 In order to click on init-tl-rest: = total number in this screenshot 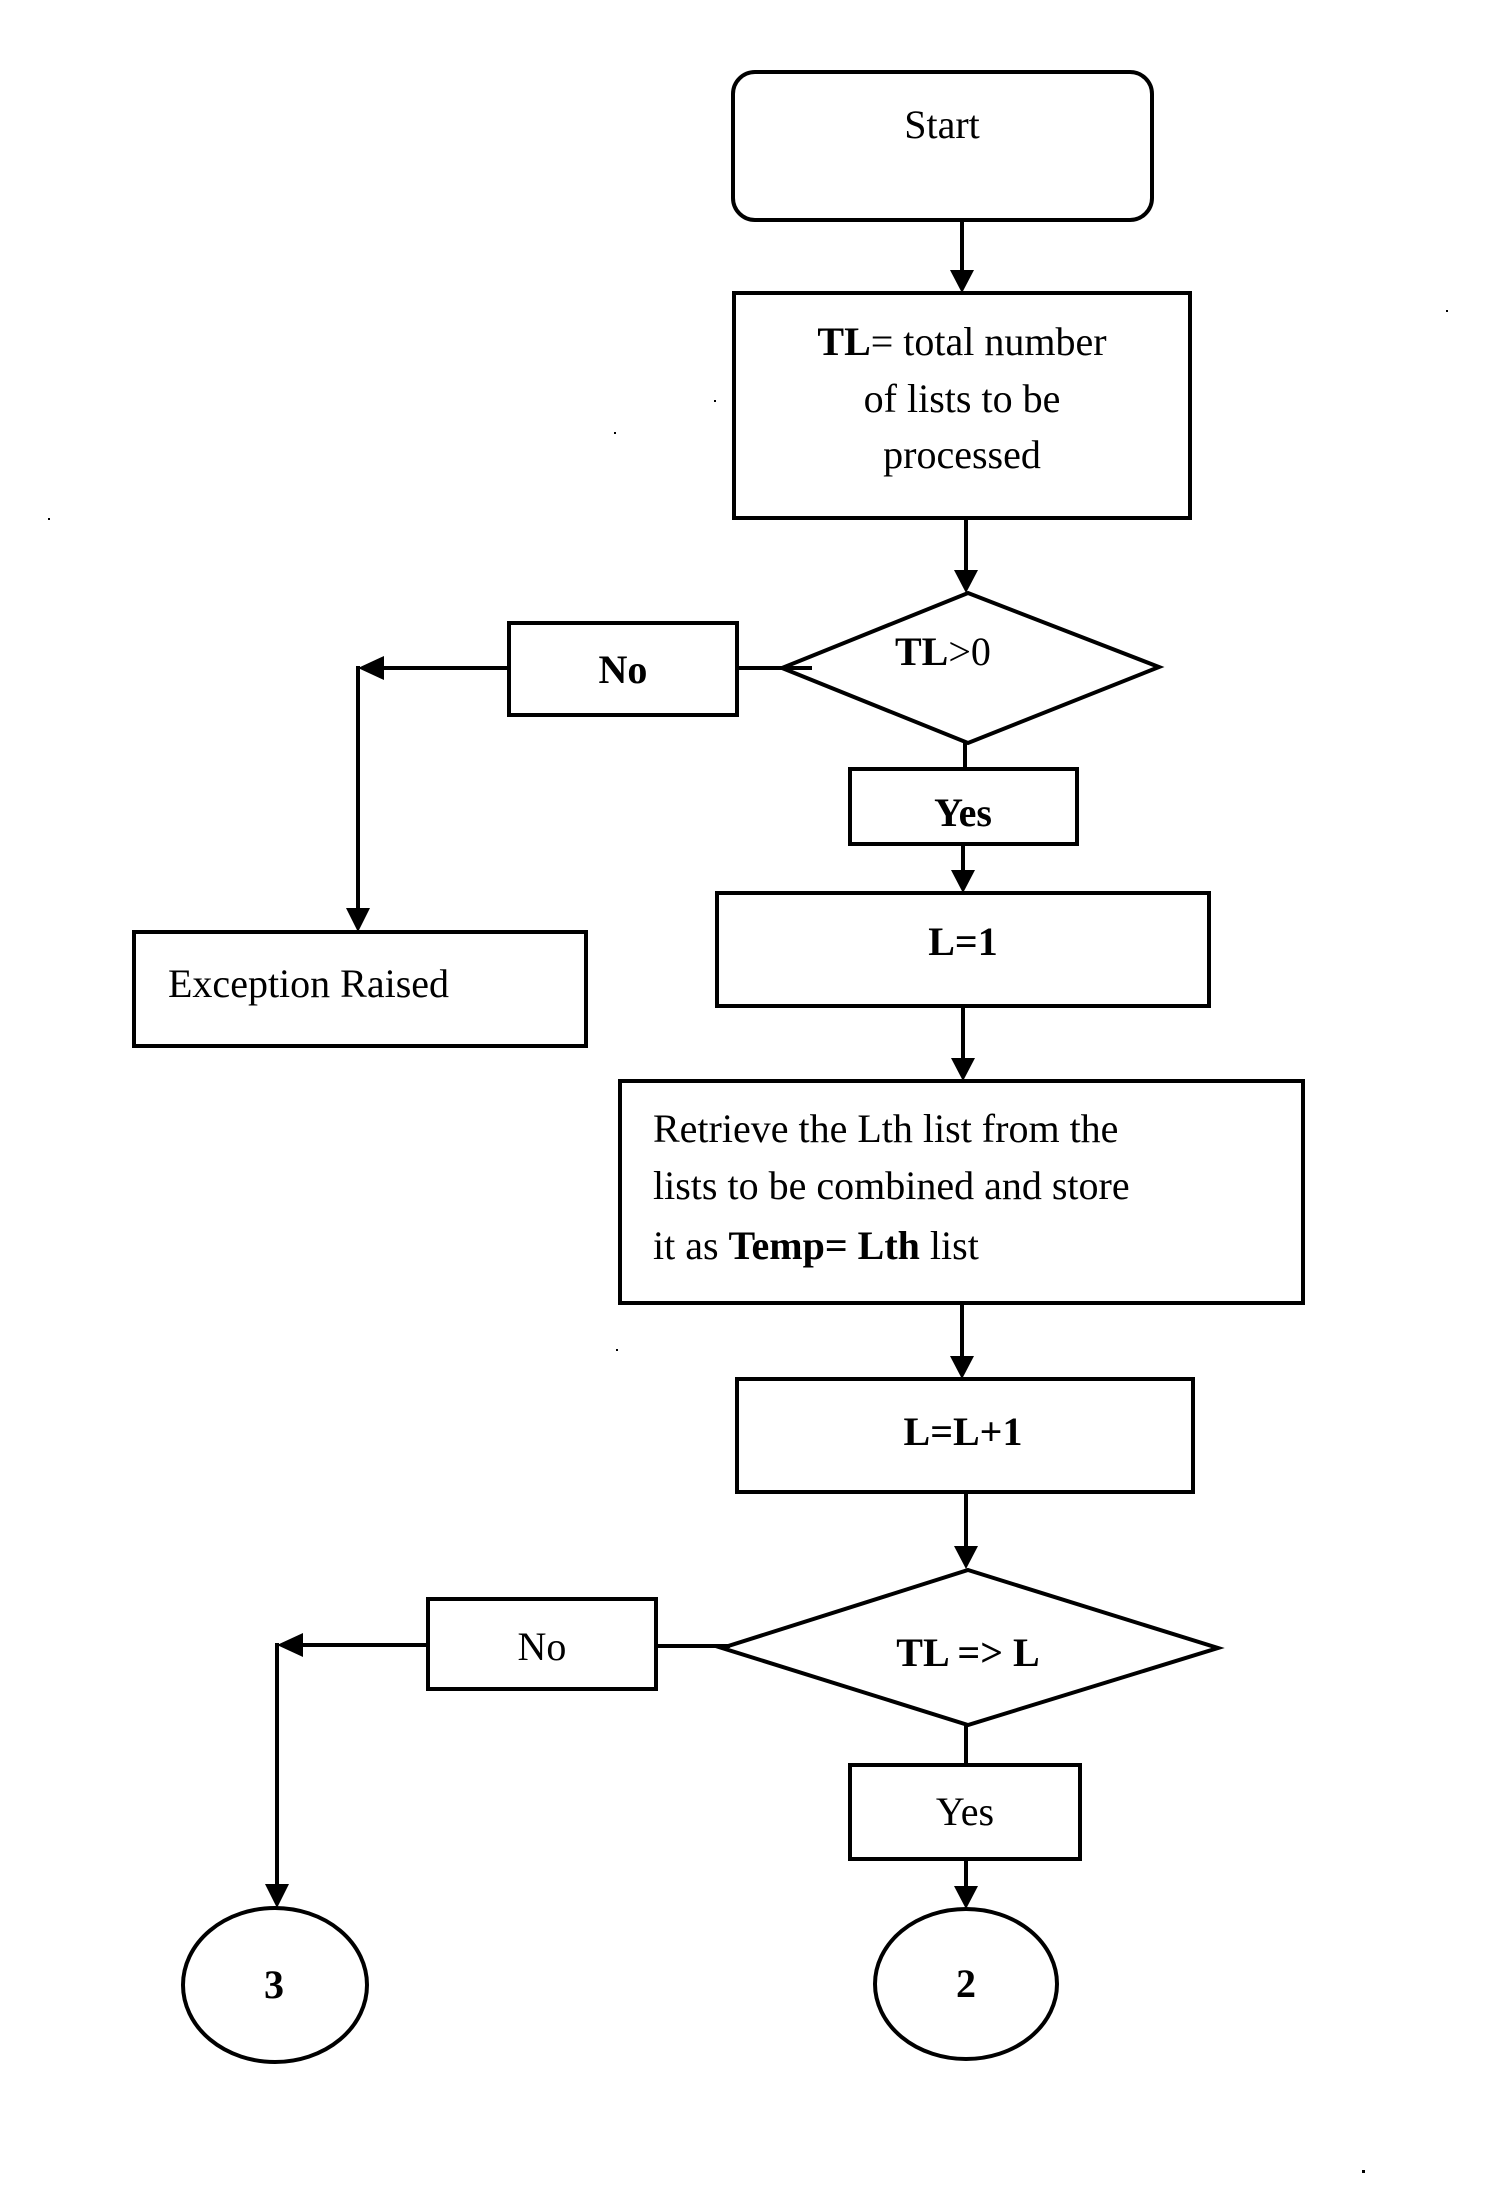, I will do `click(989, 341)`.